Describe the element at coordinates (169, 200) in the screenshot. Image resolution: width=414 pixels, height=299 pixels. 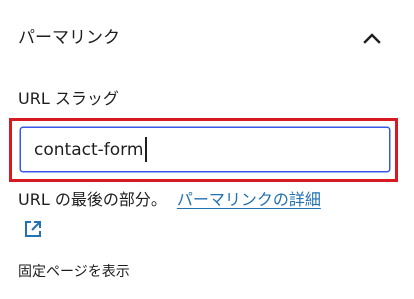
I see `slug-help-text: URL の最後の部分。 パーマリンクの詳細` at that location.